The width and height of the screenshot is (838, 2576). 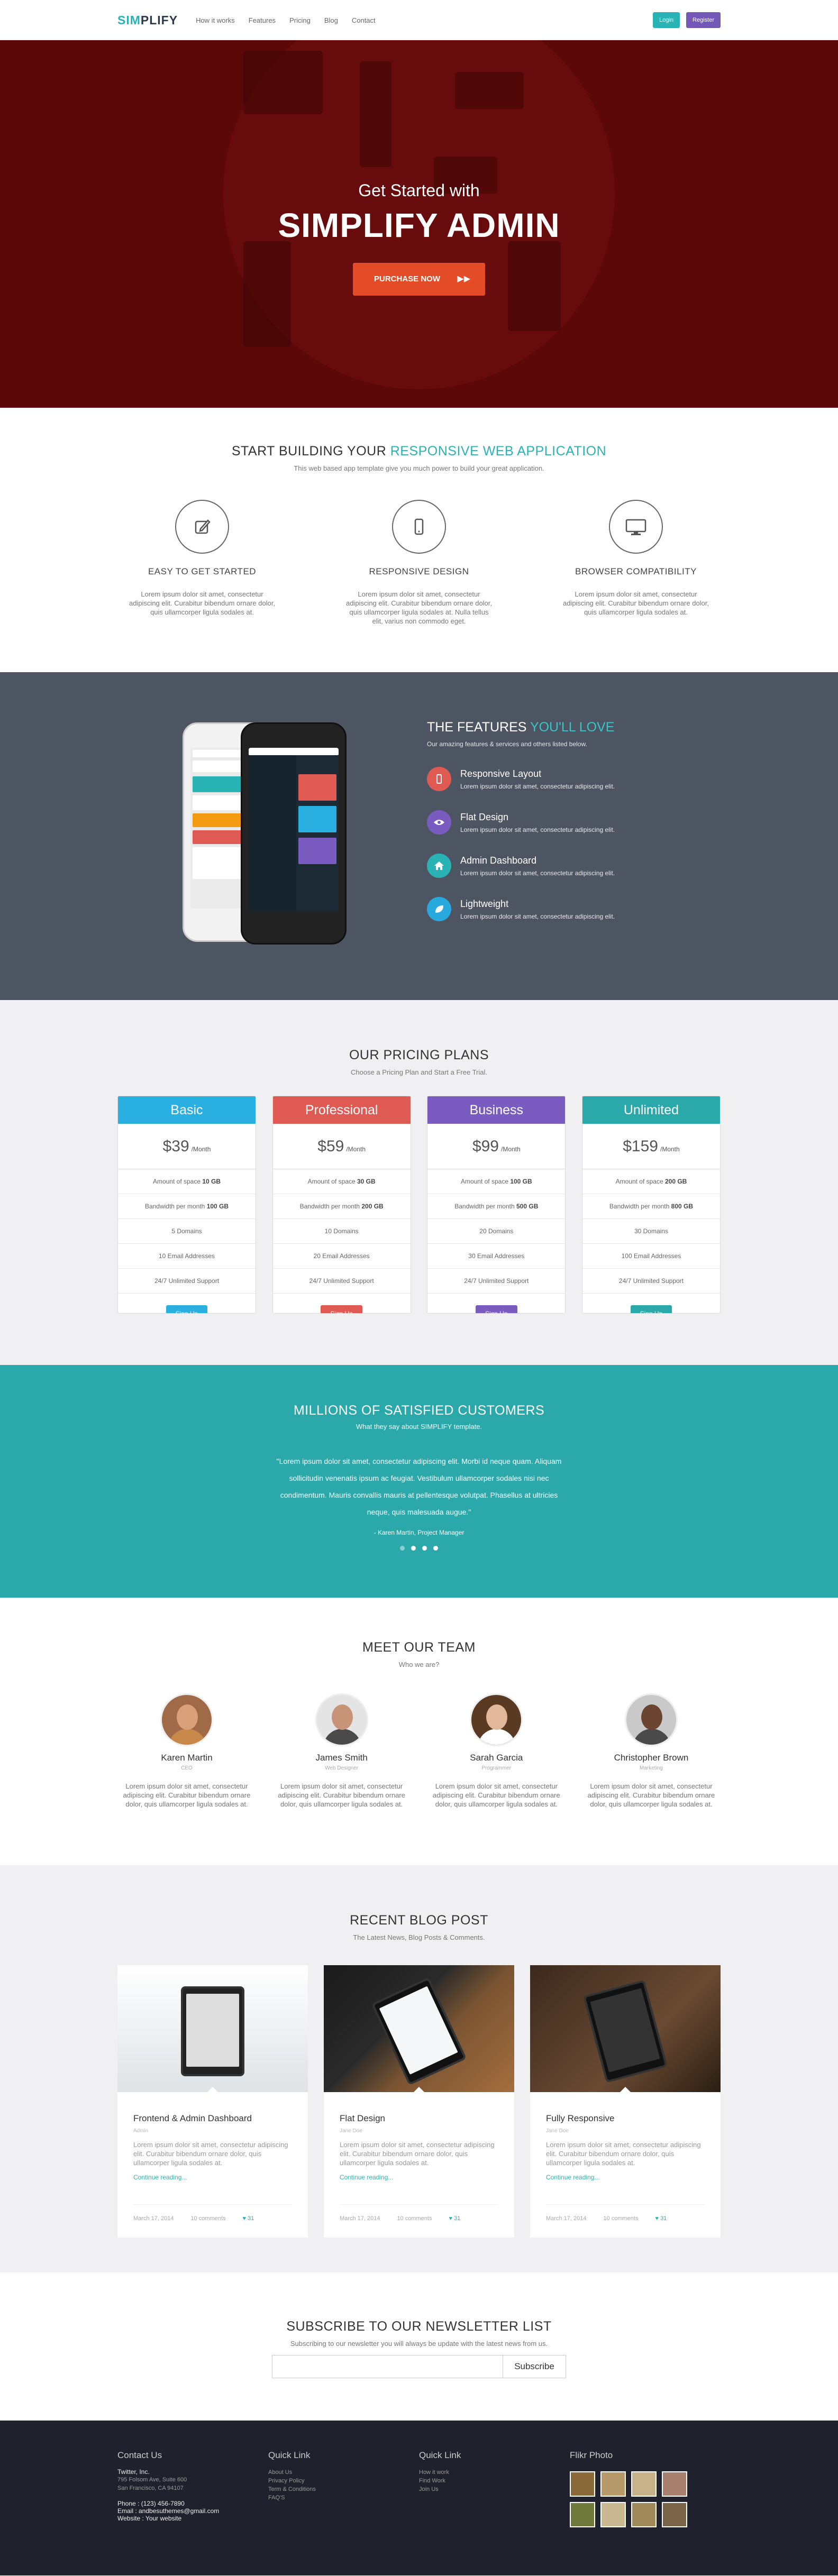 I want to click on blog-post-title: Flat Design, so click(x=419, y=2108).